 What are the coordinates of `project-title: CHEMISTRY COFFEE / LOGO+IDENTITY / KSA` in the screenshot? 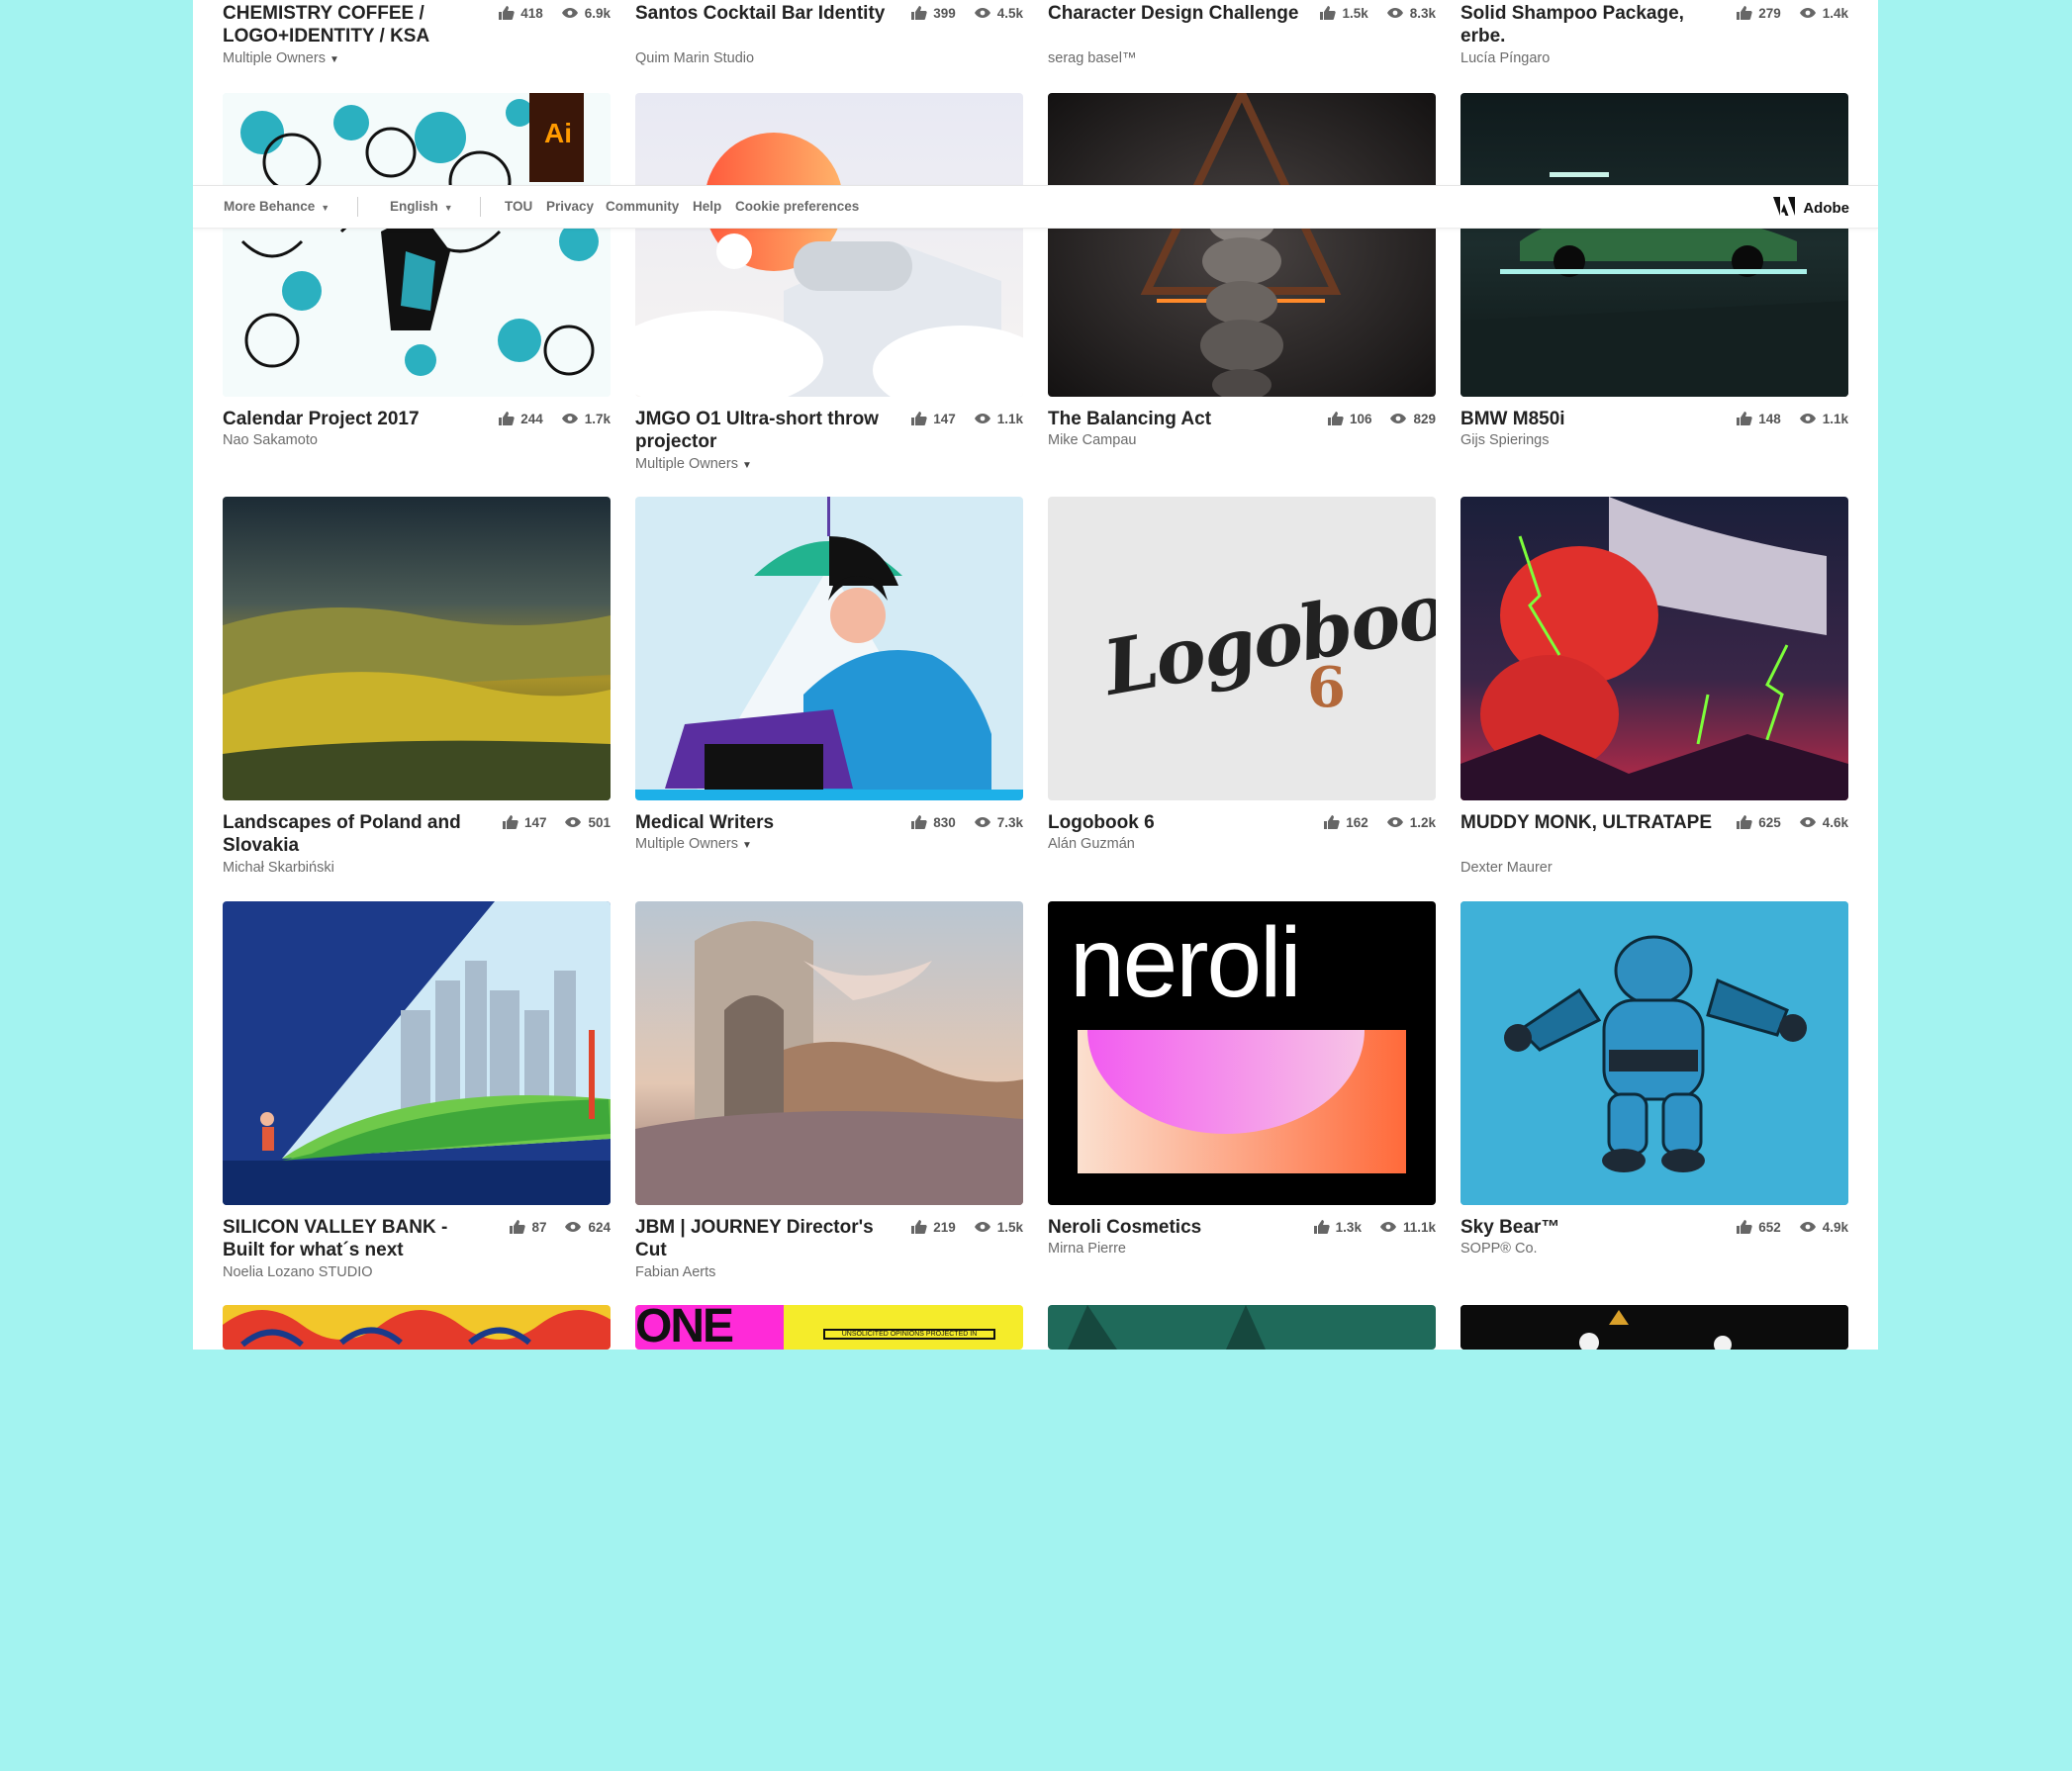 It's located at (349, 24).